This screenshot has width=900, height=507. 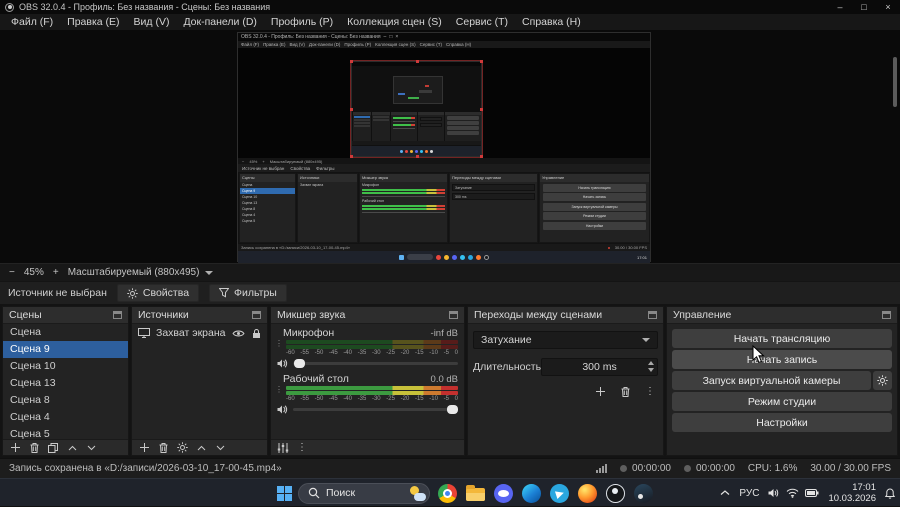 What do you see at coordinates (650, 391) in the screenshot?
I see `transition-menu-button: ⋮` at bounding box center [650, 391].